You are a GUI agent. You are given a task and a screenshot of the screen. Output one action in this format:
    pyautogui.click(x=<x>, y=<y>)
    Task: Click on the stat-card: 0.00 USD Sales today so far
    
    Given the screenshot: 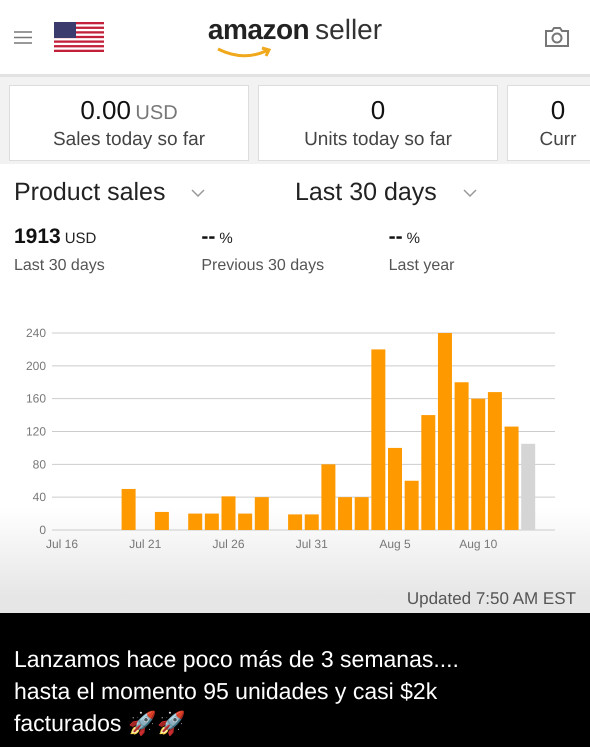 What is the action you would take?
    pyautogui.click(x=129, y=123)
    